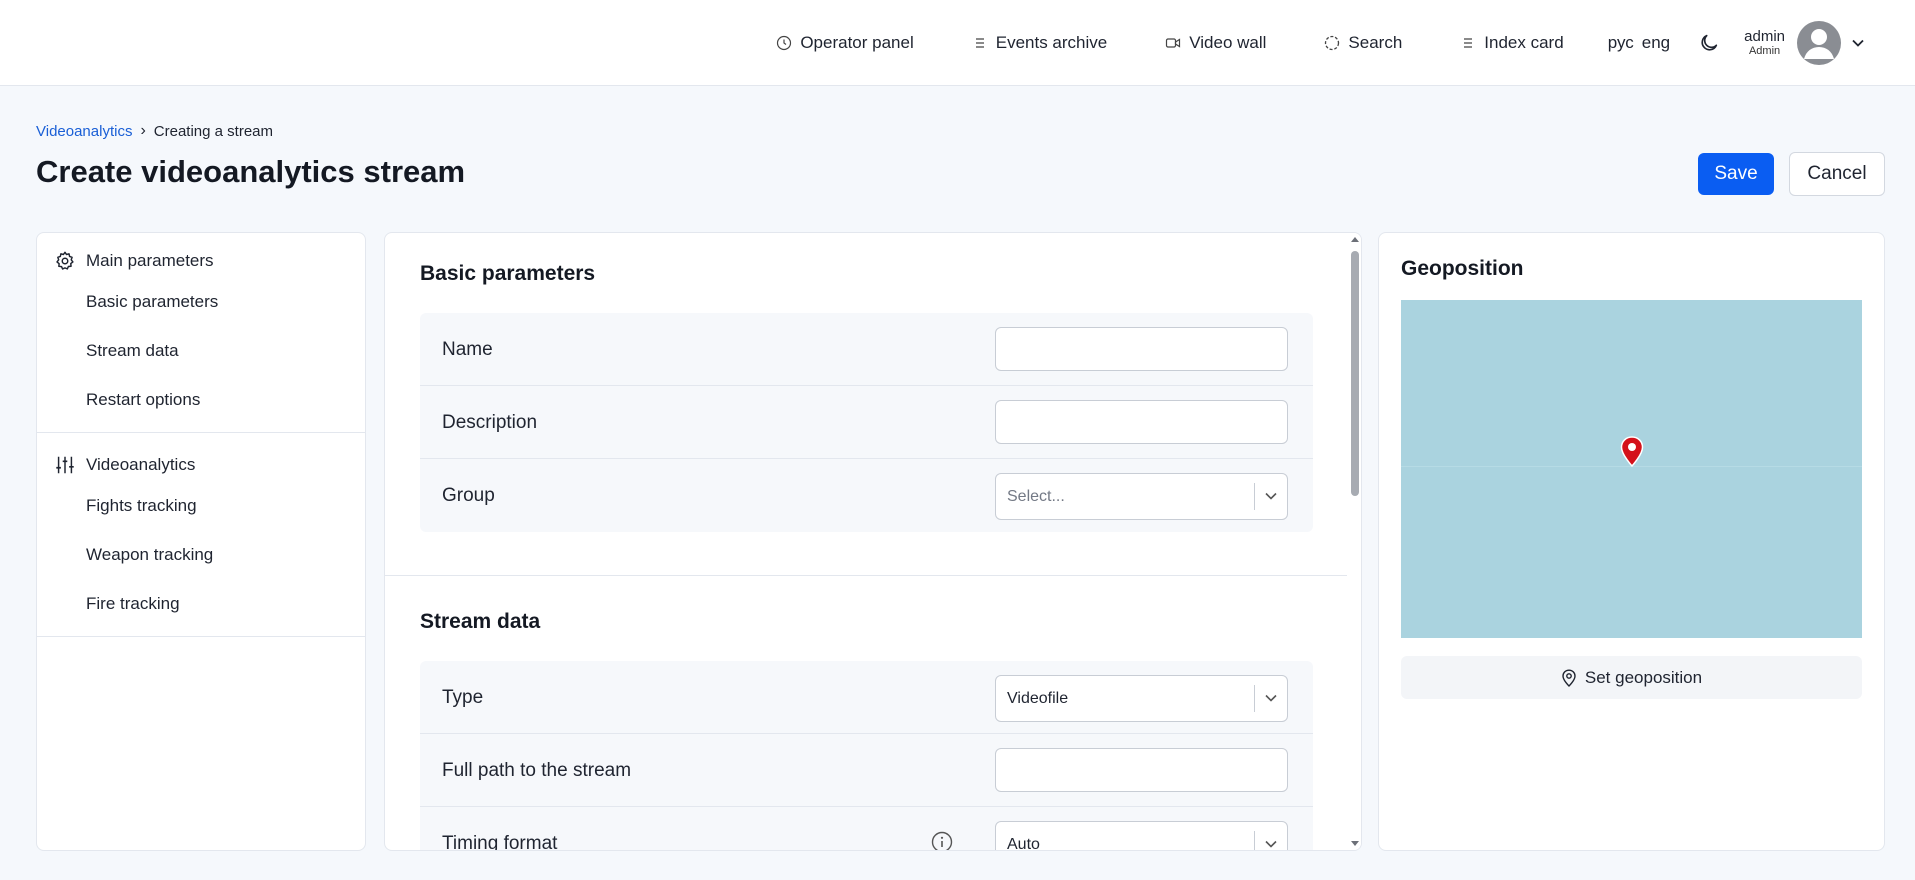  Describe the element at coordinates (1051, 42) in the screenshot. I see `nav-events-archive-label: Events archive` at that location.